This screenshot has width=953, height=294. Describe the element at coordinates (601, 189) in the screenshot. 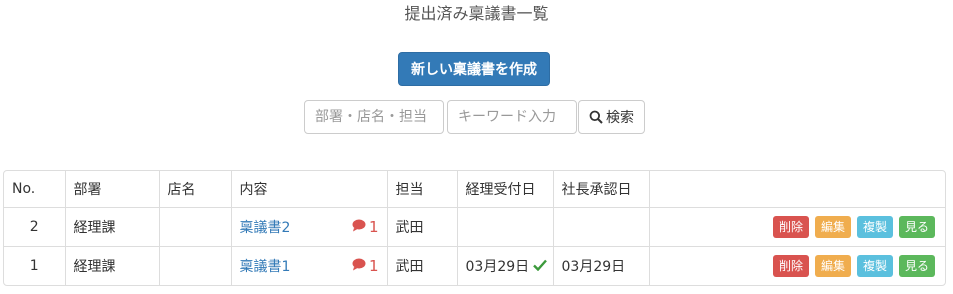

I see `header-president-date: 社長承認日` at that location.